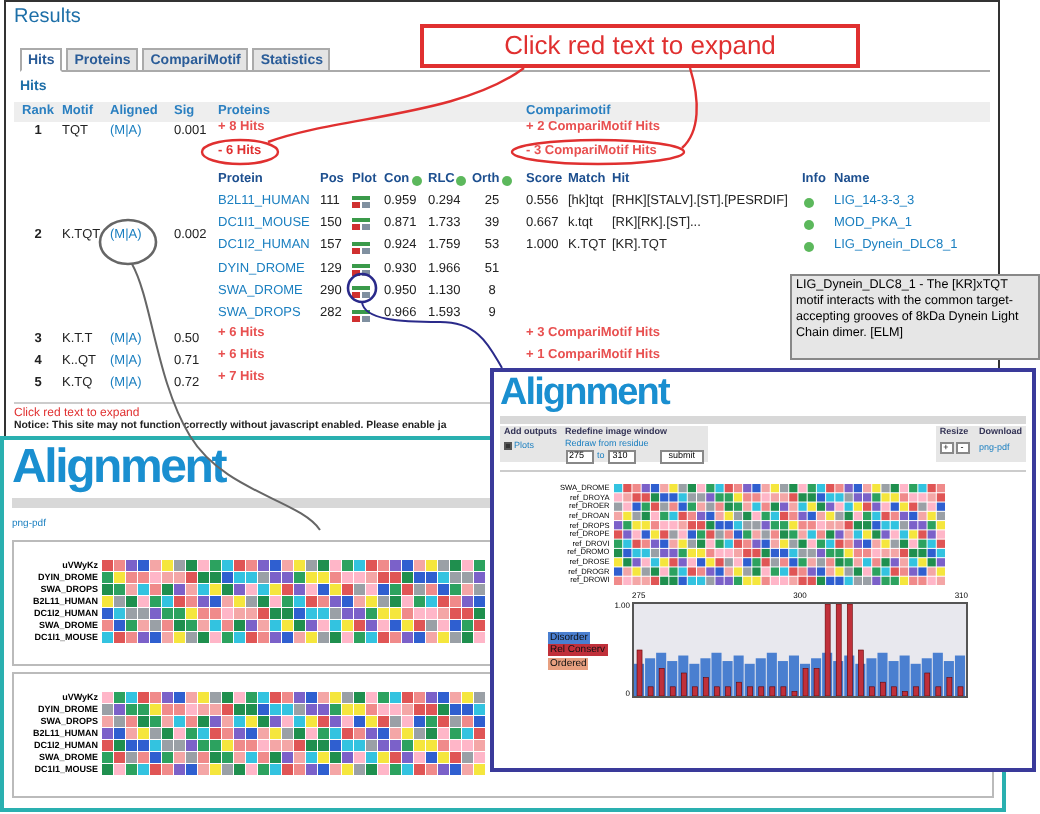 Image resolution: width=1040 pixels, height=814 pixels. I want to click on window-title: Results, so click(48, 18).